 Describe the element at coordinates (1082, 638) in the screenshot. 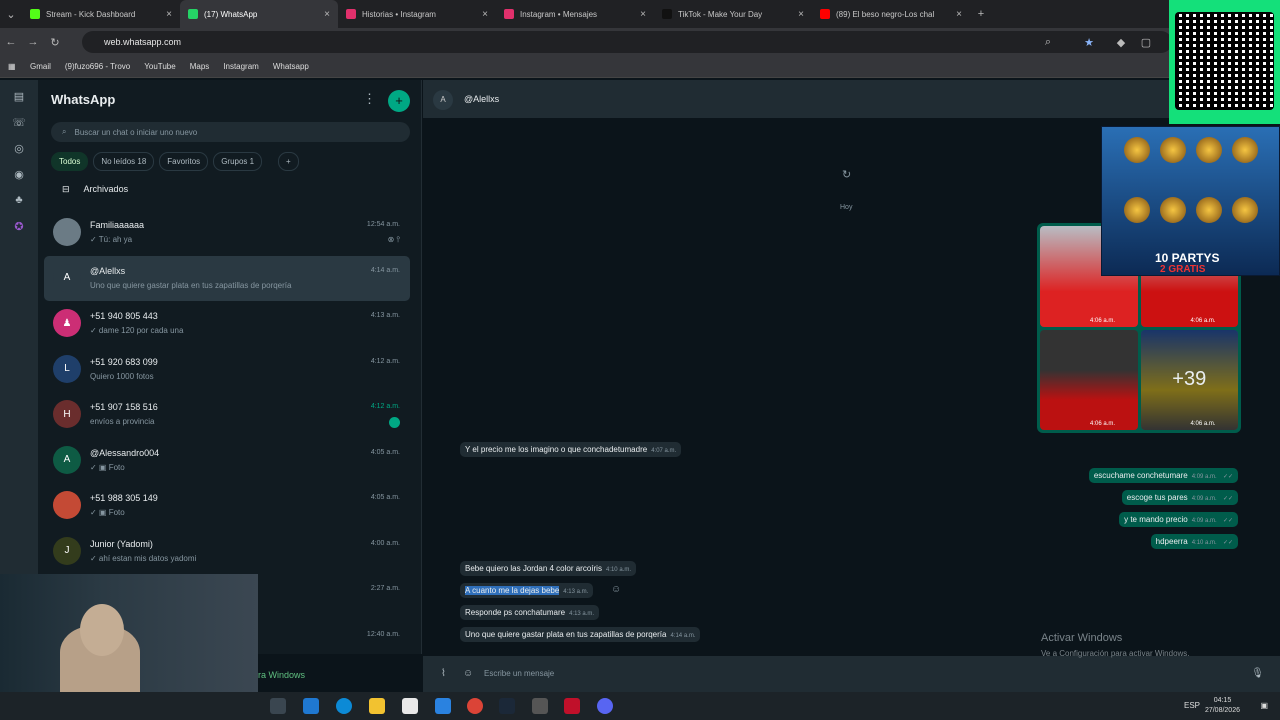

I see `windows-activation-title: Activar Windows` at that location.